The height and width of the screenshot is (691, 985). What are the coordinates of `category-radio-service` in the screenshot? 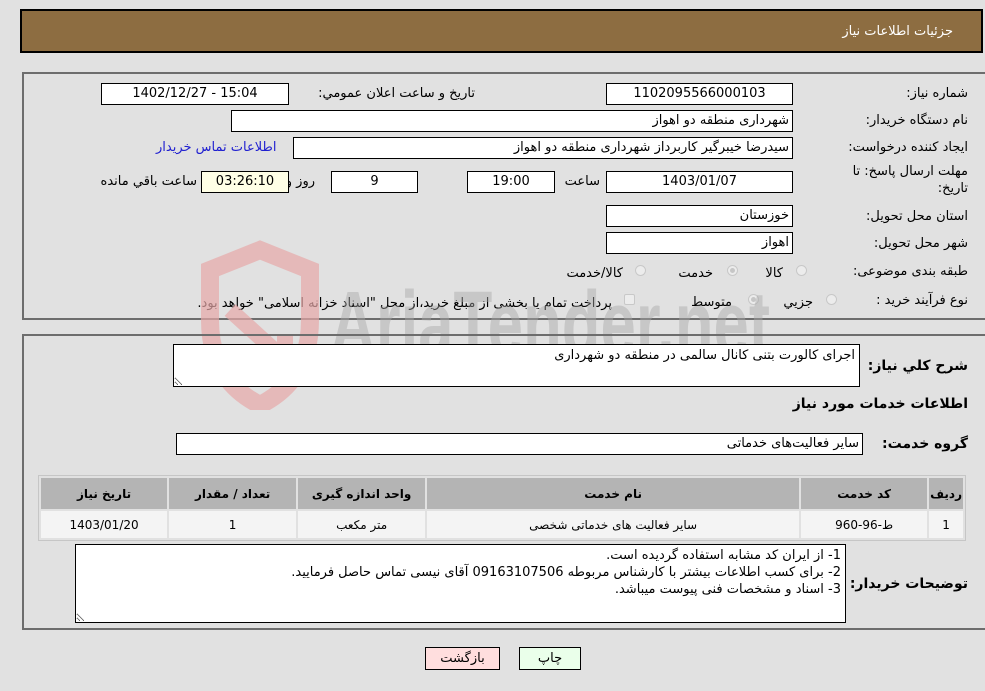 It's located at (732, 270).